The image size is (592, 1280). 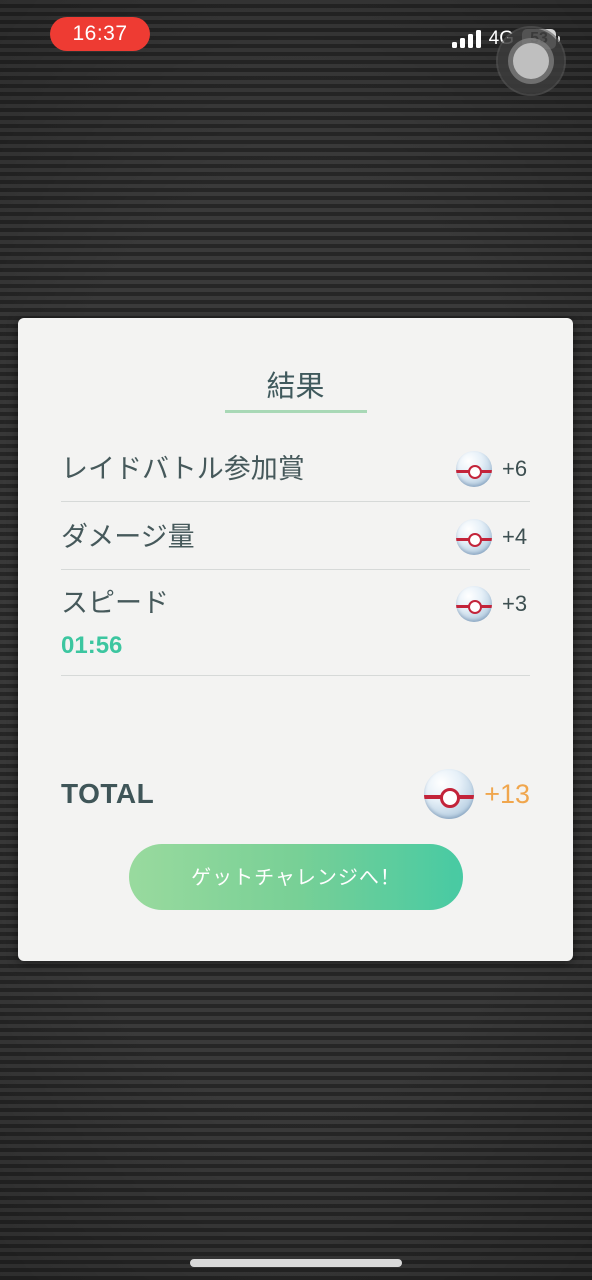 I want to click on title-underline, so click(x=296, y=411).